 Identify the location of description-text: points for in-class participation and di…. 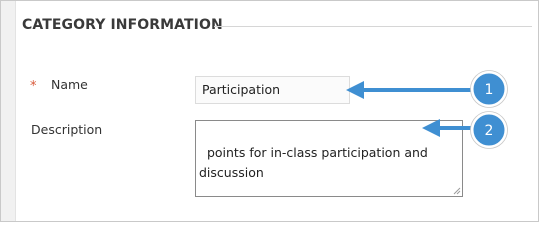
(313, 162).